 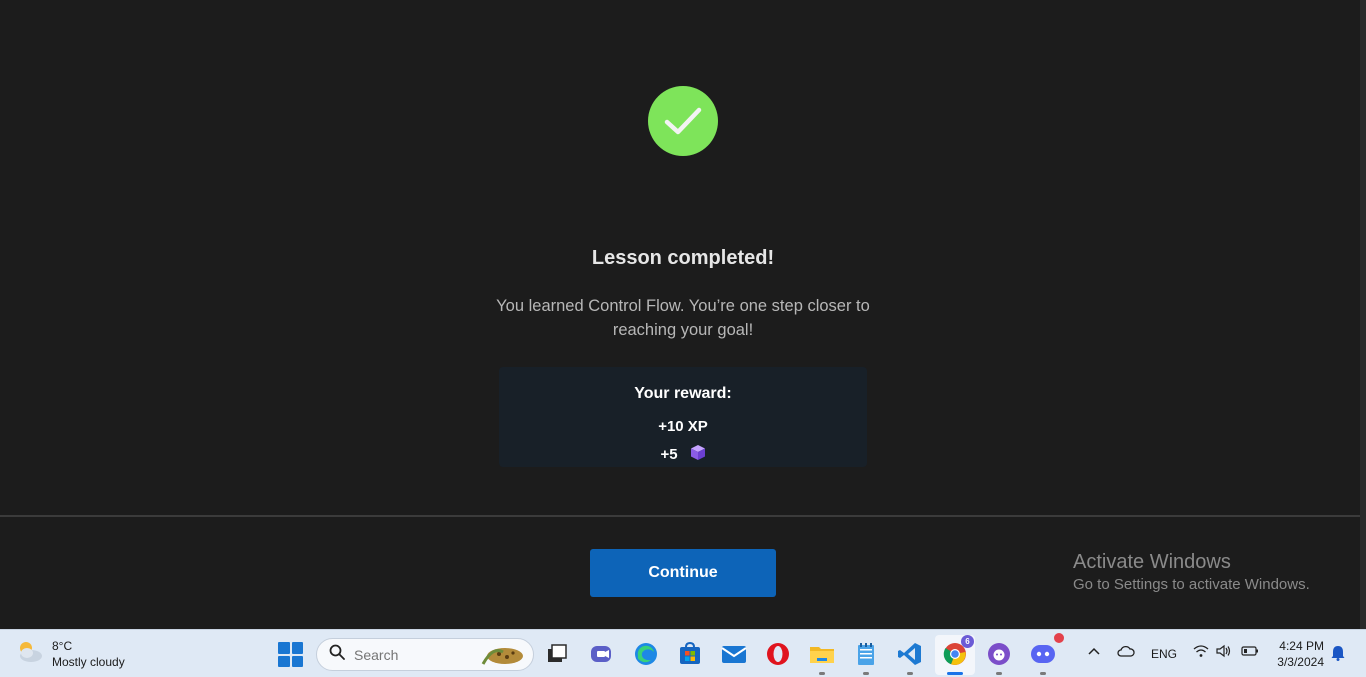 What do you see at coordinates (683, 121) in the screenshot?
I see `success-check-icon` at bounding box center [683, 121].